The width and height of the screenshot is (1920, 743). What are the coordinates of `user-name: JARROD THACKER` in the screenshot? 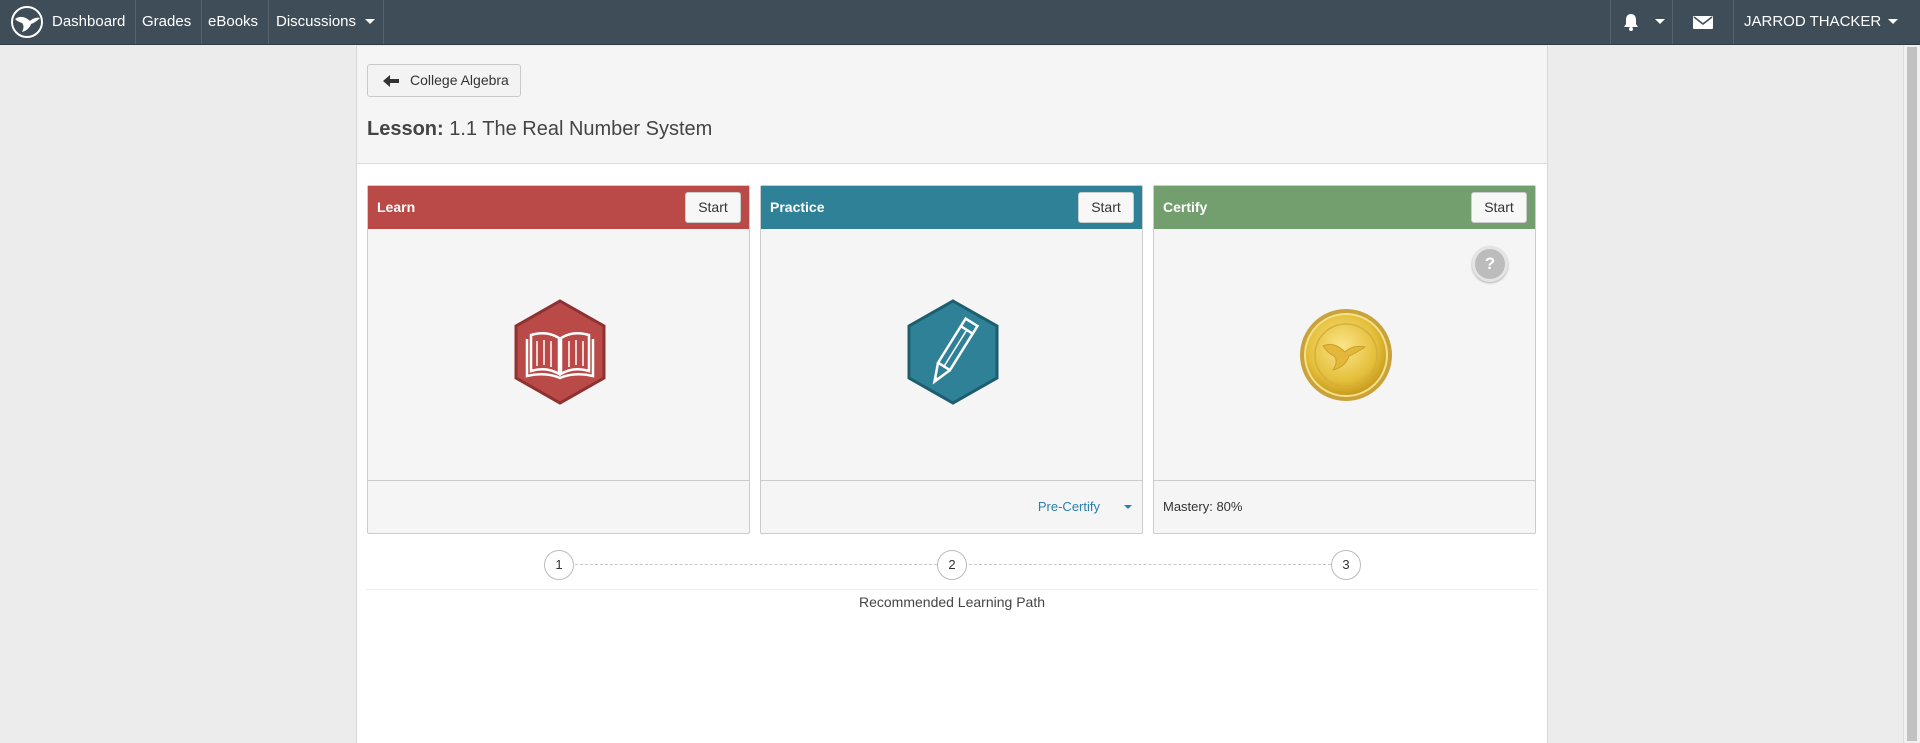 It's located at (1813, 21).